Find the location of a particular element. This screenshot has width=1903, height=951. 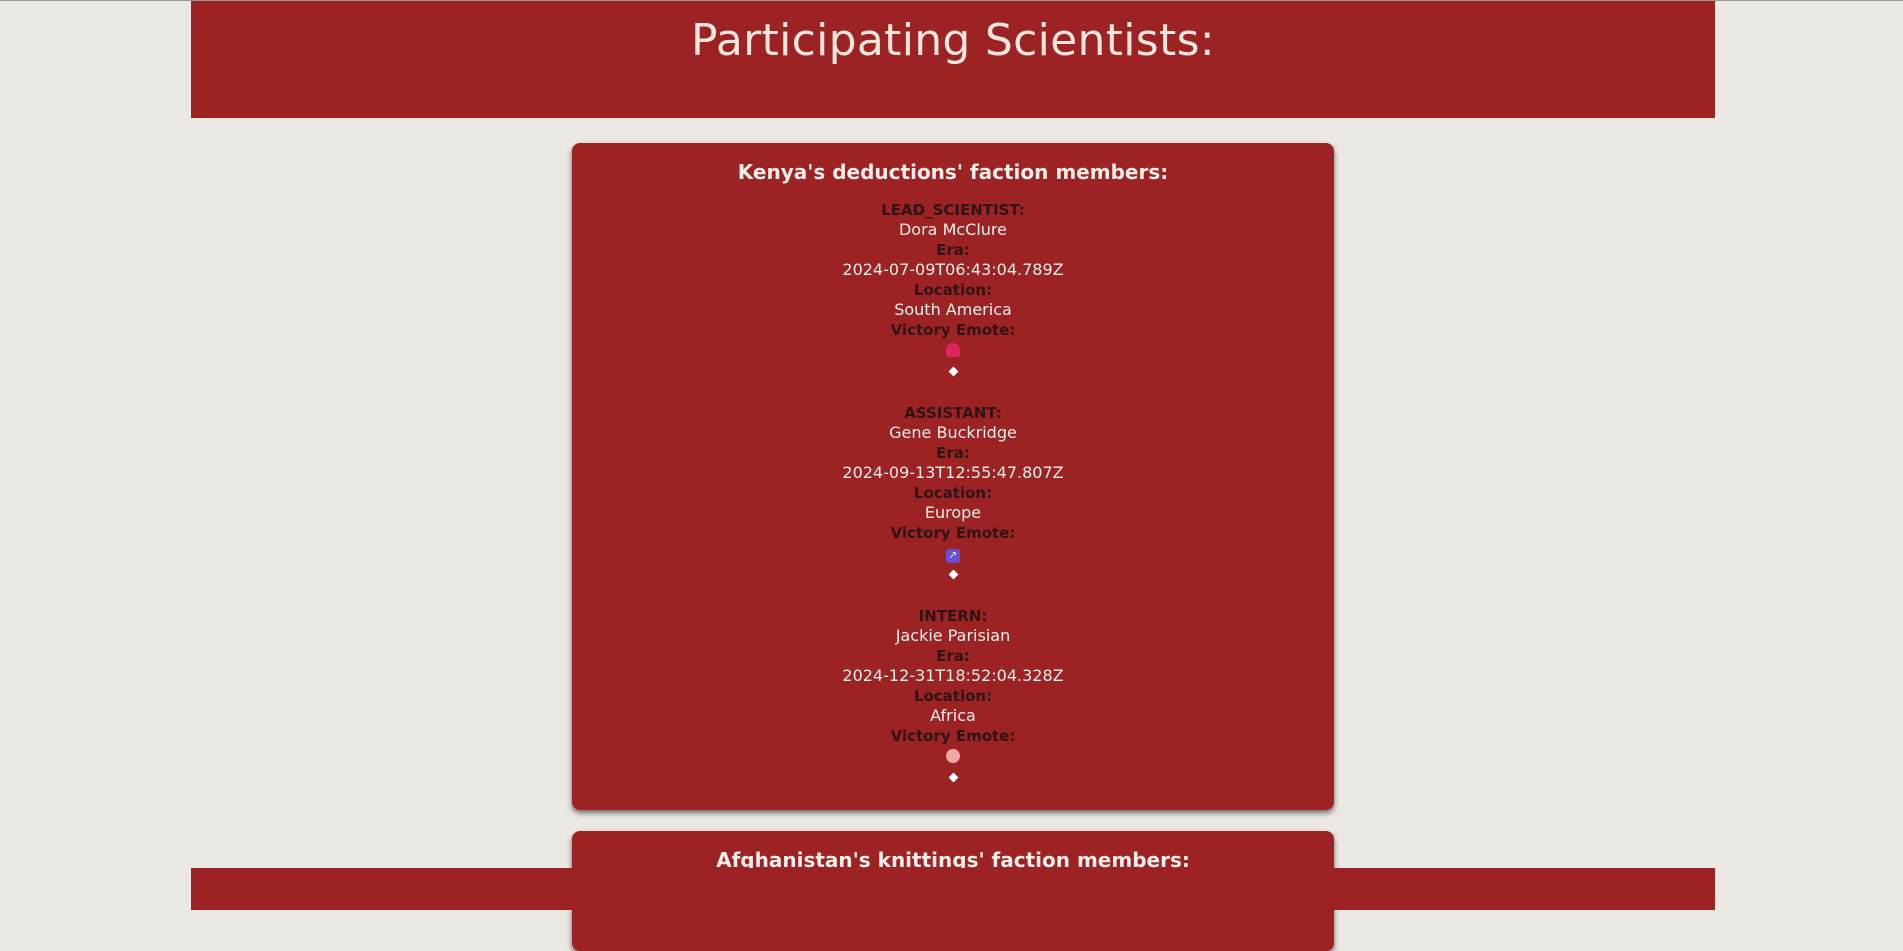

sagittarius-emoji-icon: ↗ is located at coordinates (953, 556).